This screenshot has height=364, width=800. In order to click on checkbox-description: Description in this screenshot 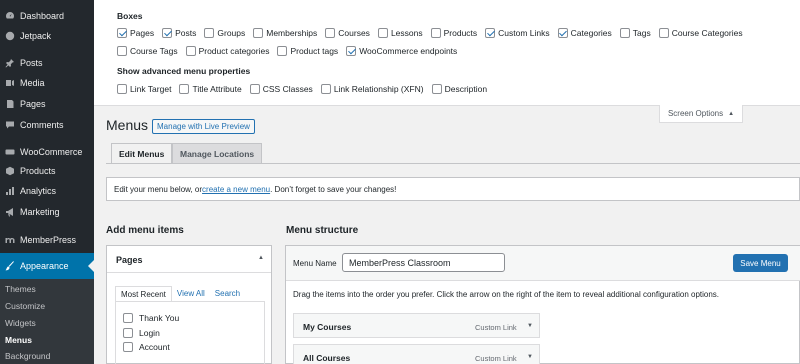, I will do `click(459, 89)`.